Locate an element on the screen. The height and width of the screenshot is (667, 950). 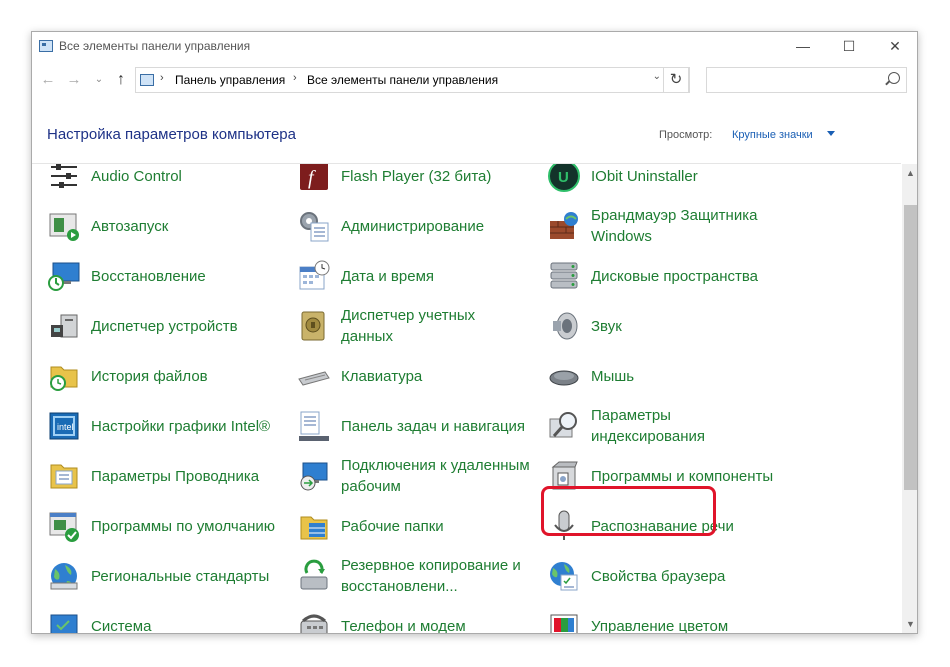
item-indexing-options: Параметры индексирования is located at coordinates (664, 426).